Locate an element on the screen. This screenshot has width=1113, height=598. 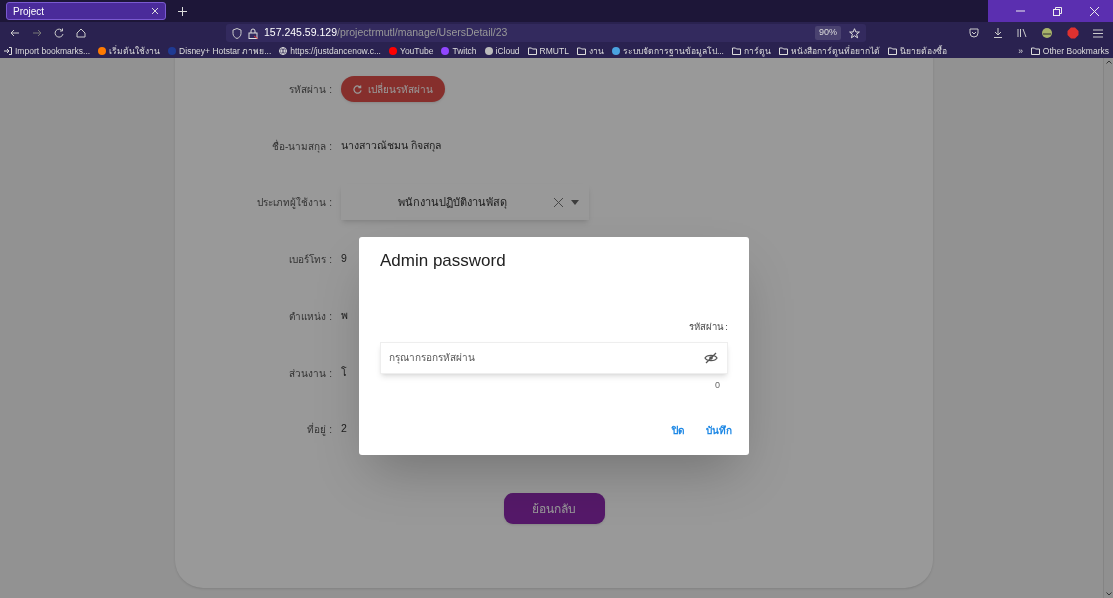
shield-icon is located at coordinates (237, 33).